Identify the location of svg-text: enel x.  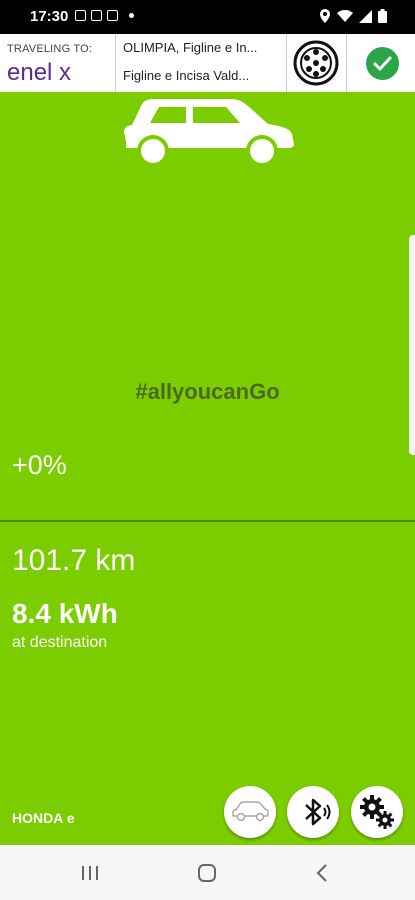
(39, 73).